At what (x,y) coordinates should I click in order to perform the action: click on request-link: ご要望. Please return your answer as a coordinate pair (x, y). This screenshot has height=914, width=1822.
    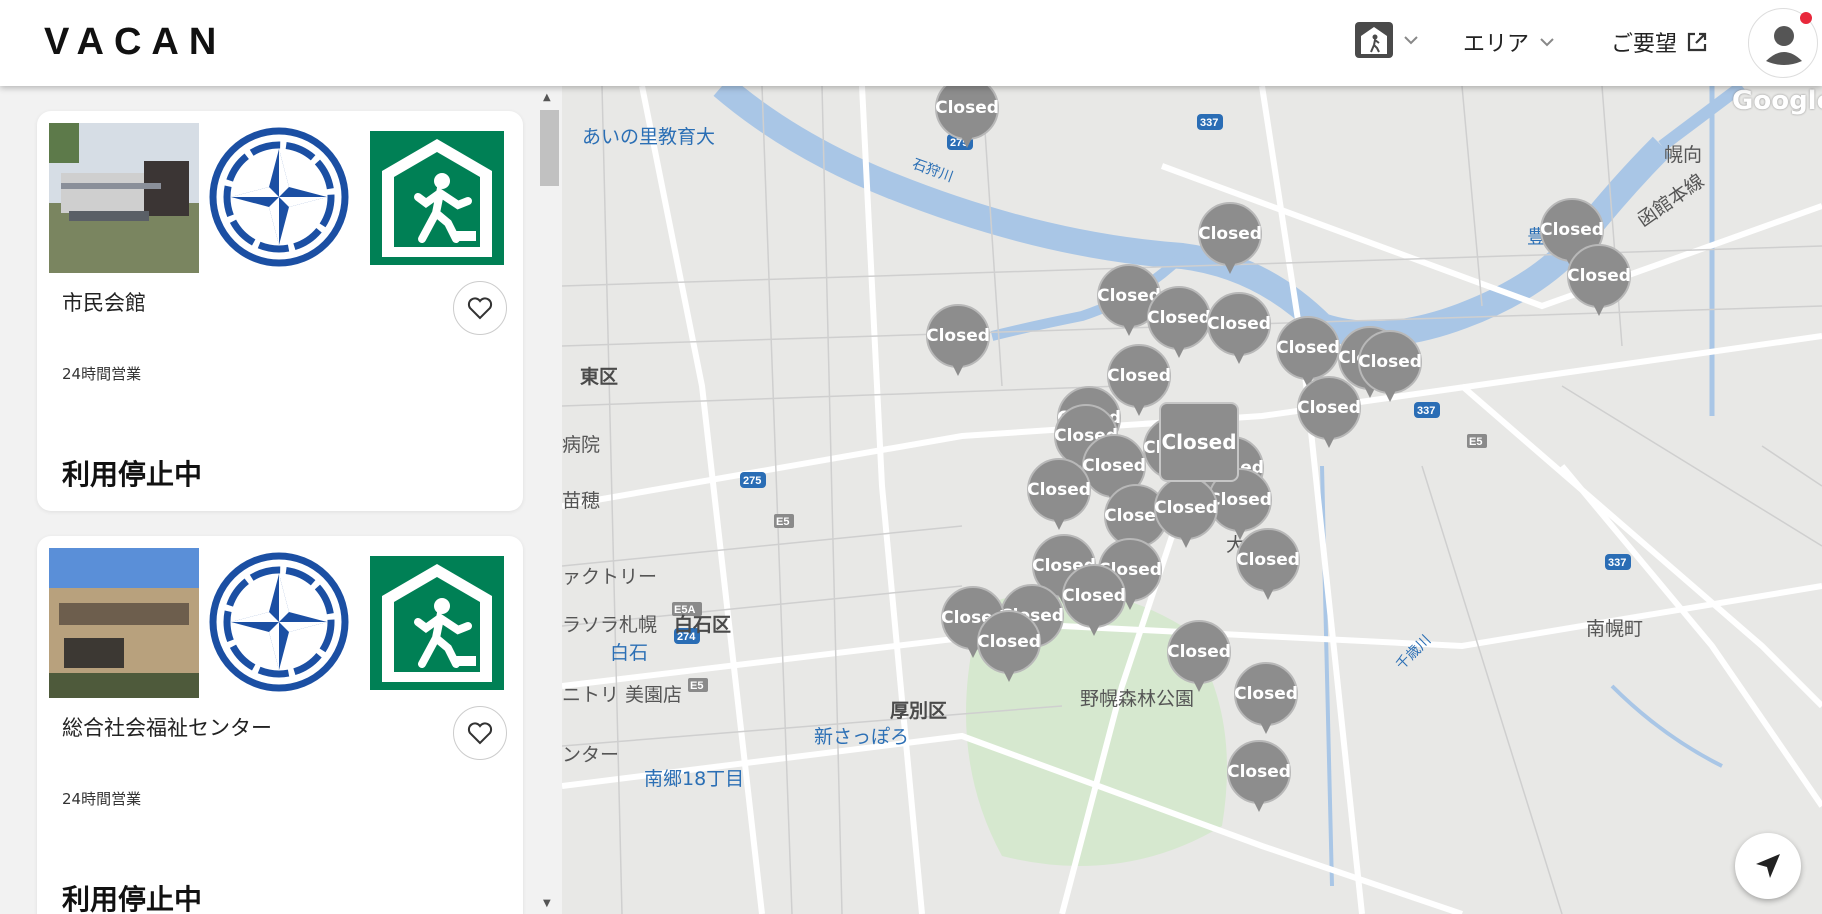
    Looking at the image, I should click on (1660, 42).